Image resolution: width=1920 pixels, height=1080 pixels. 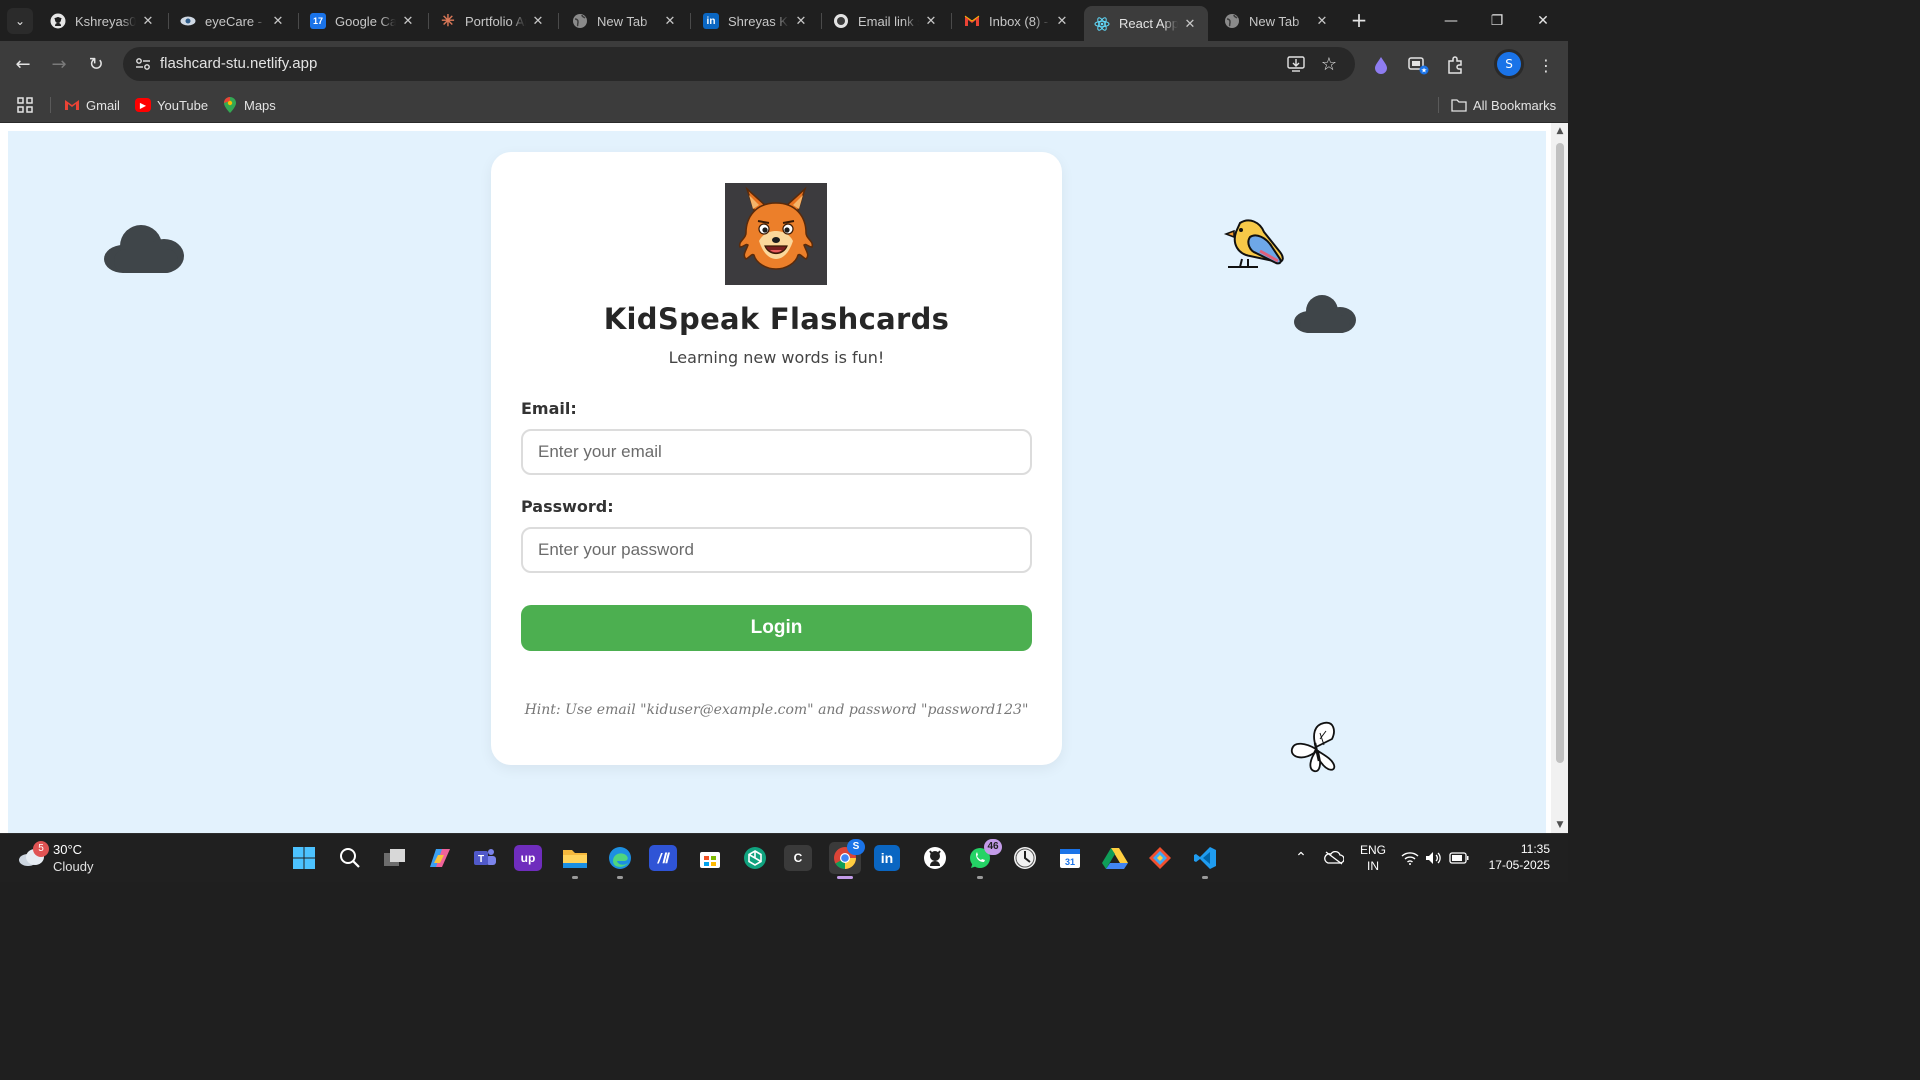 I want to click on onedrive-offline-icon, so click(x=1334, y=858).